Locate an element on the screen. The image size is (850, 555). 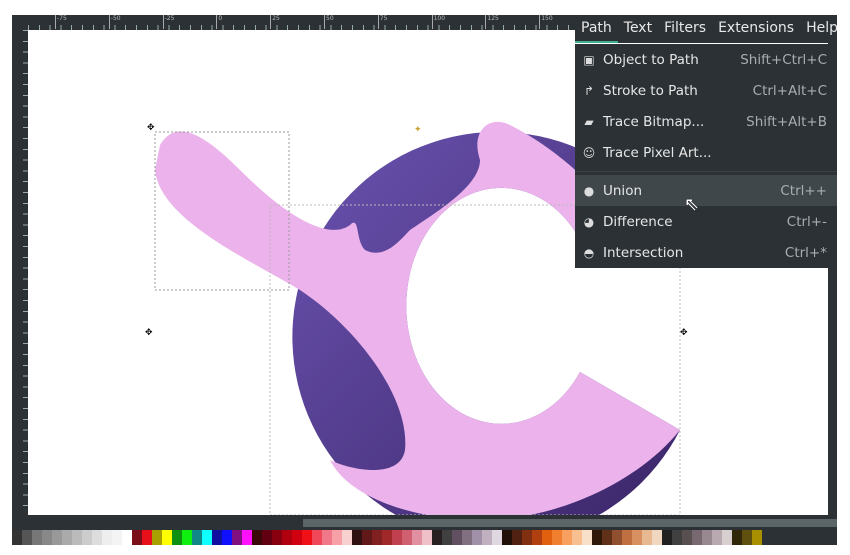
menu-item-shortcut: Ctrl++ is located at coordinates (803, 190).